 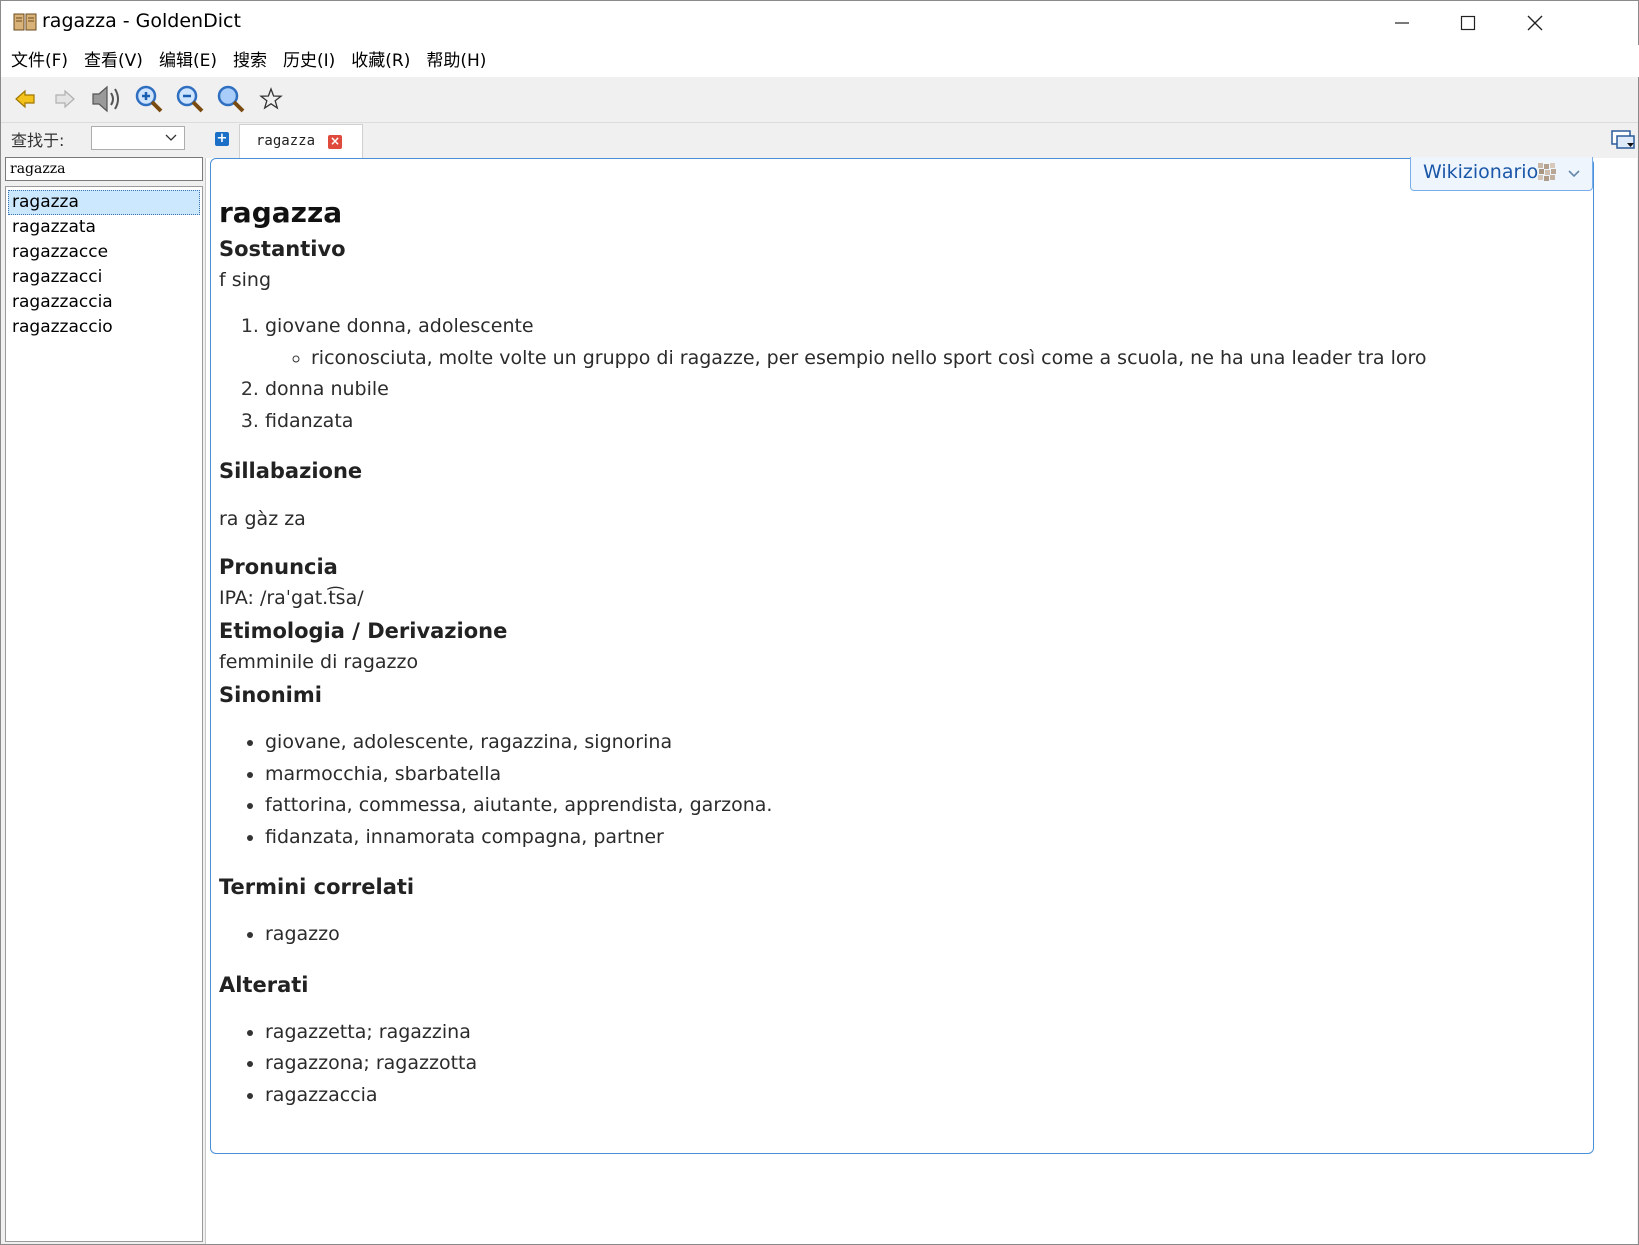 I want to click on speaker-icon, so click(x=105, y=99).